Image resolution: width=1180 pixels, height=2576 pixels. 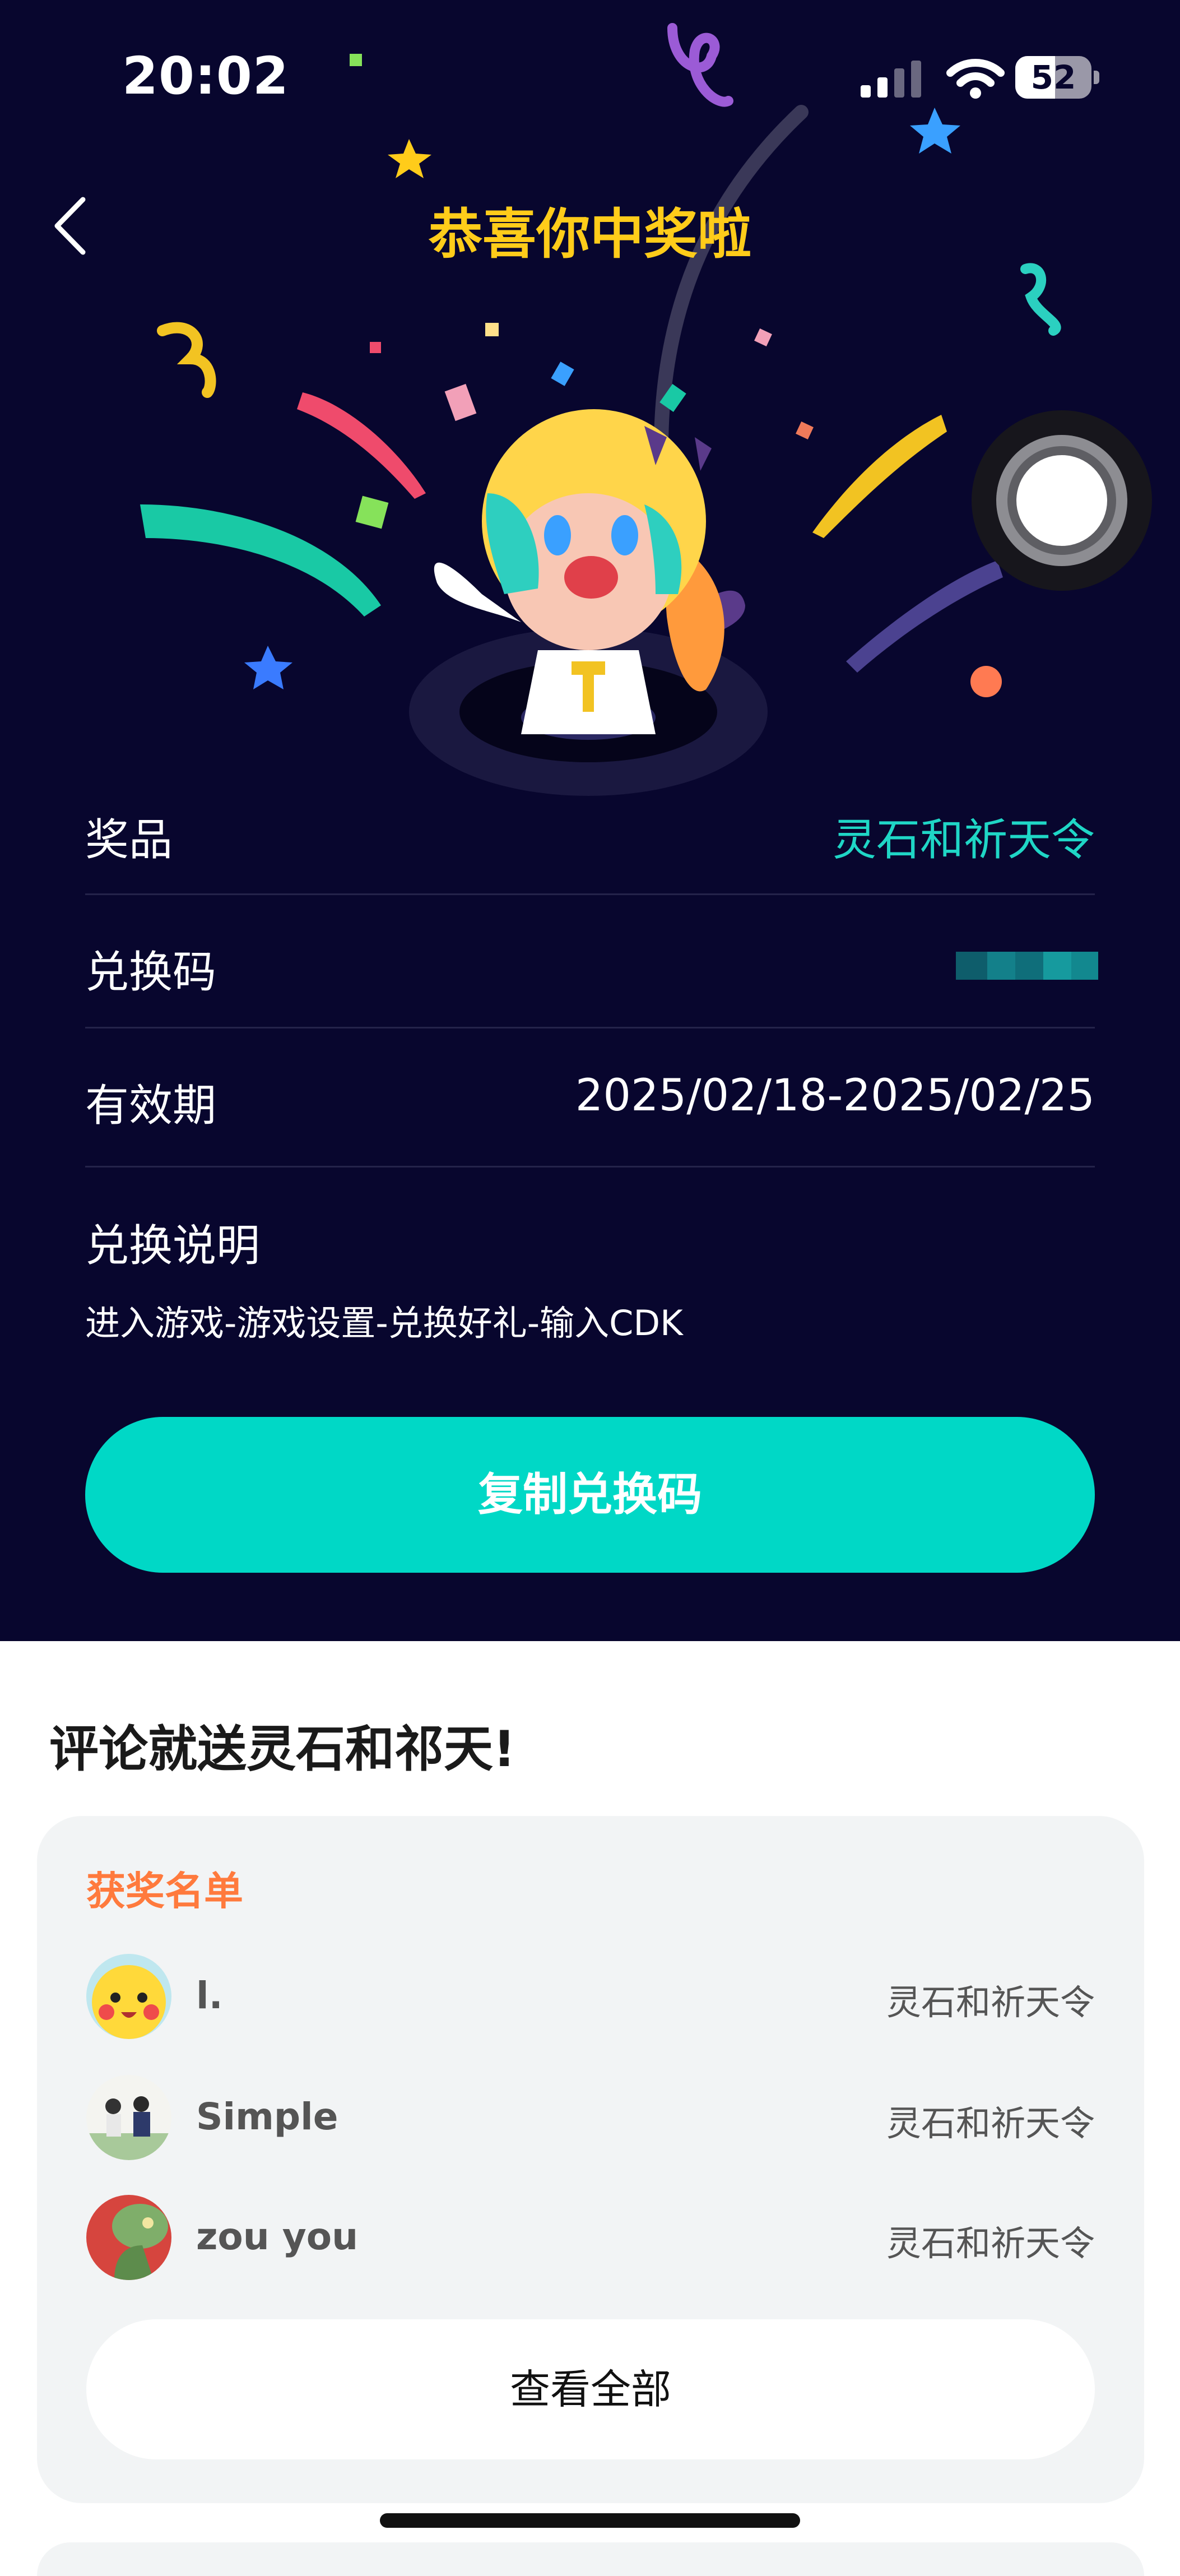 I want to click on home-indicator, so click(x=590, y=2520).